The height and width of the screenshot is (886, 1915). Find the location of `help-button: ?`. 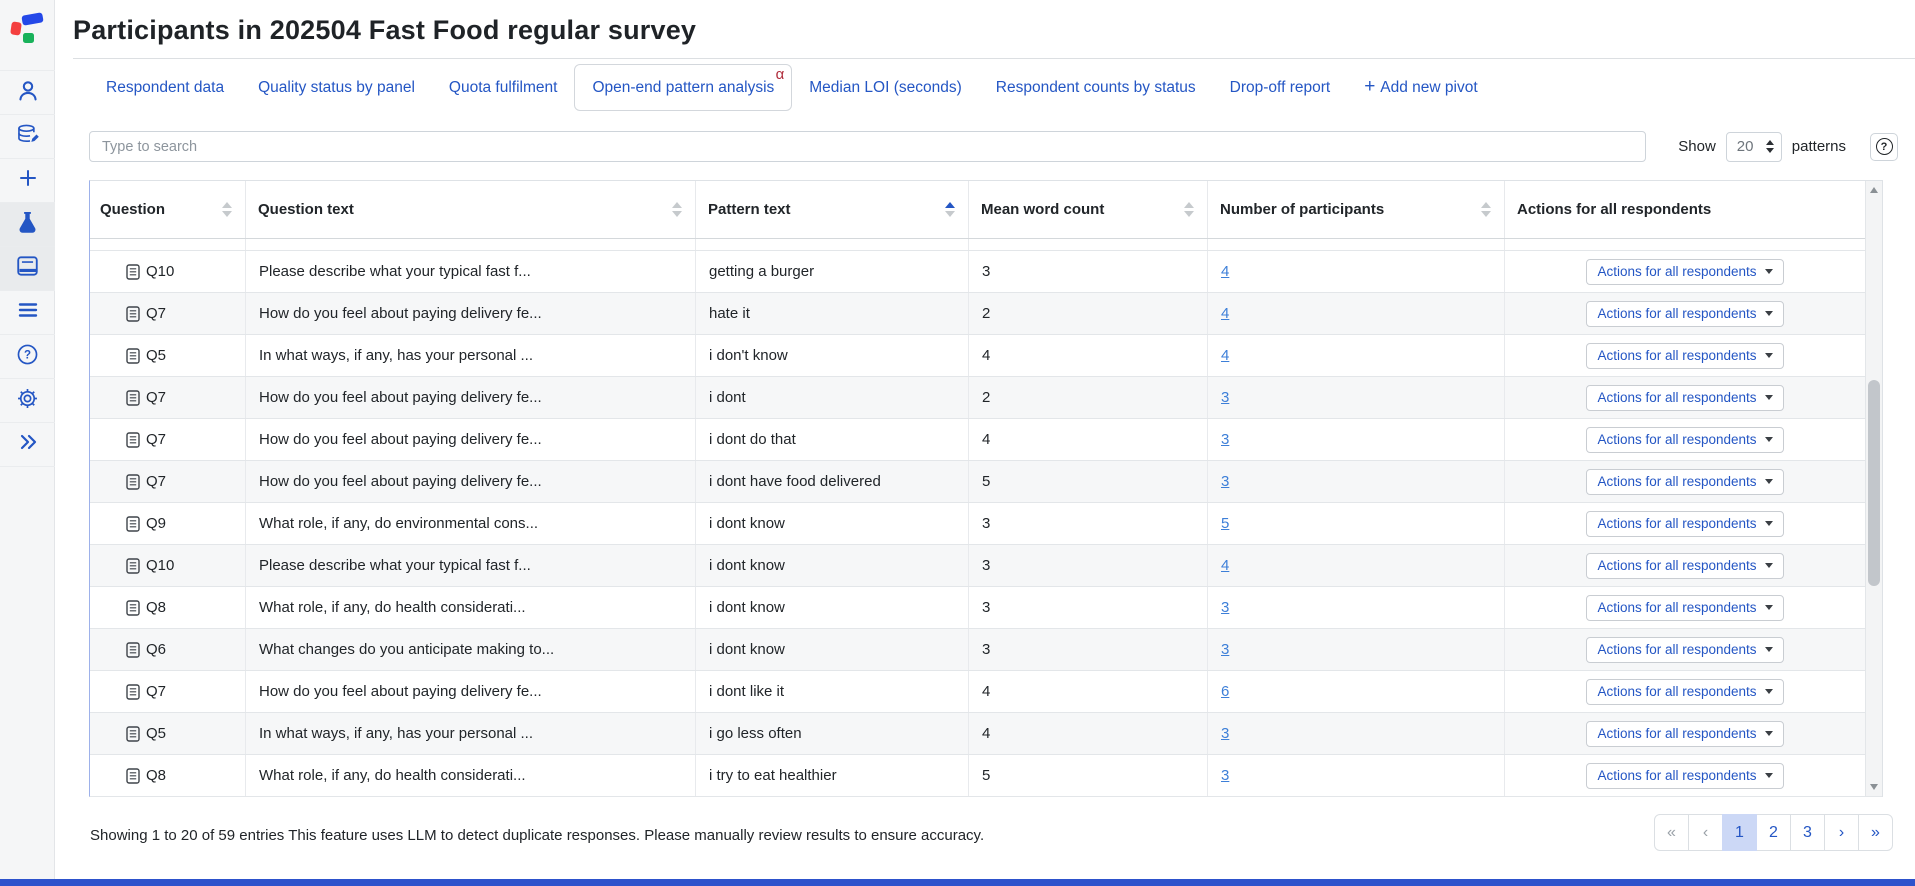

help-button: ? is located at coordinates (1884, 146).